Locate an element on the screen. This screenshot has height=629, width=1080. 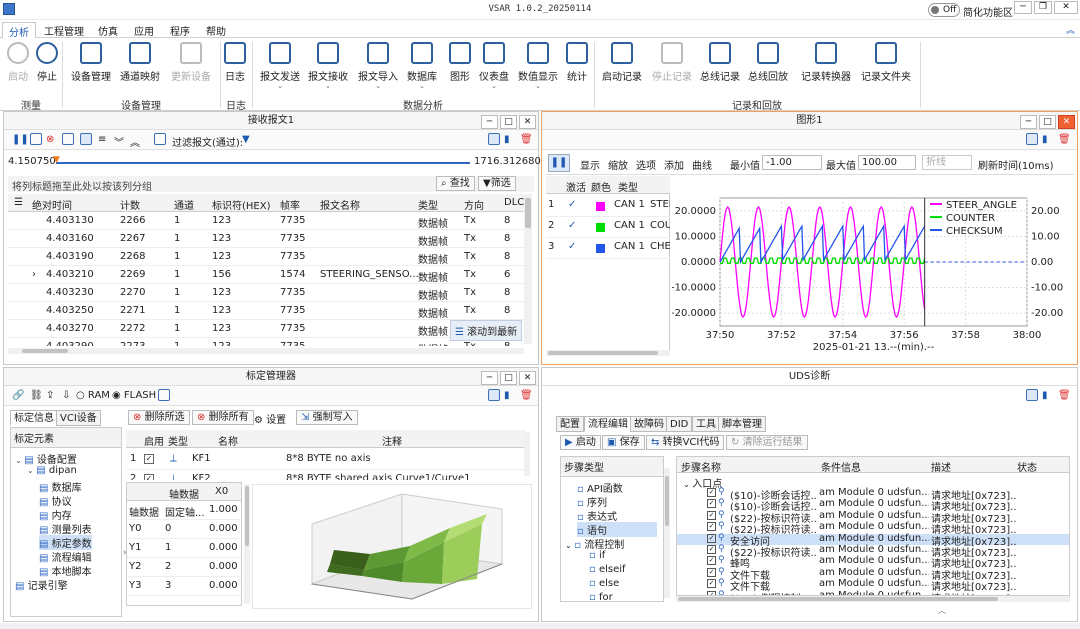
delete-all-button: ⊗ 删除所有 is located at coordinates (223, 417).